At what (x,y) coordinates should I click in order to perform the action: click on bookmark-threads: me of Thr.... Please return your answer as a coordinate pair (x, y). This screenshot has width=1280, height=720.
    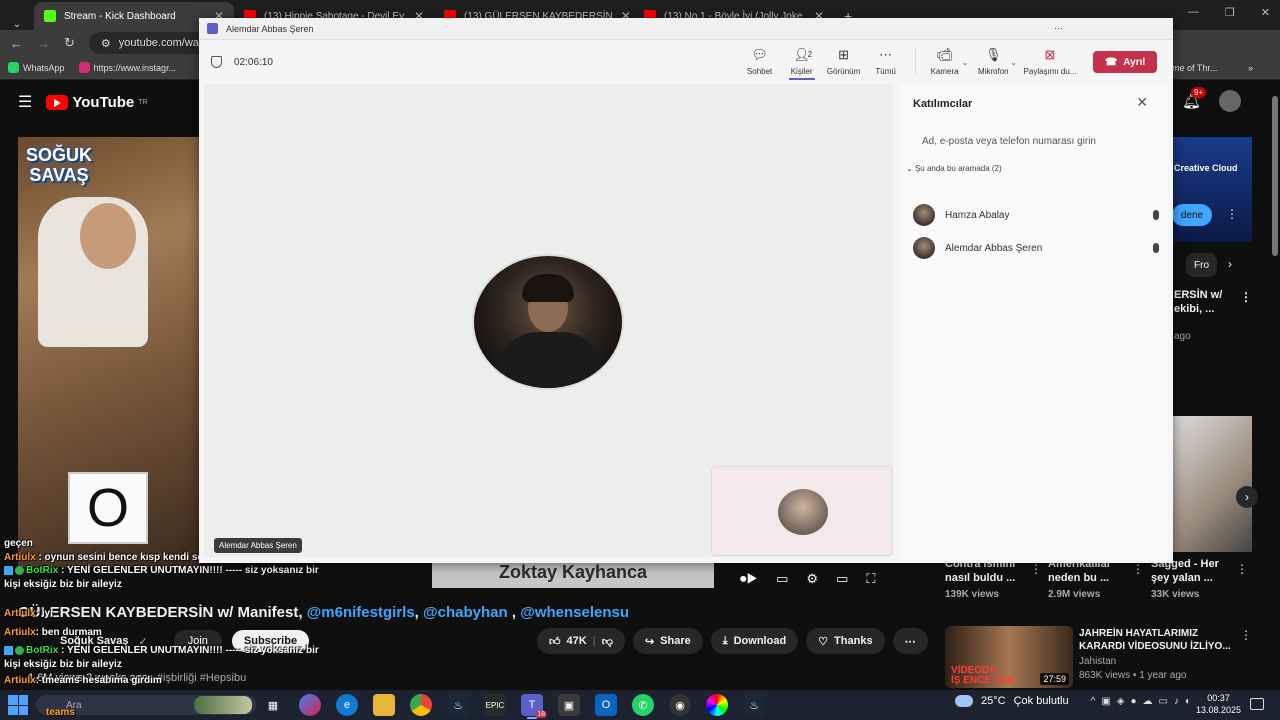
    Looking at the image, I should click on (1194, 68).